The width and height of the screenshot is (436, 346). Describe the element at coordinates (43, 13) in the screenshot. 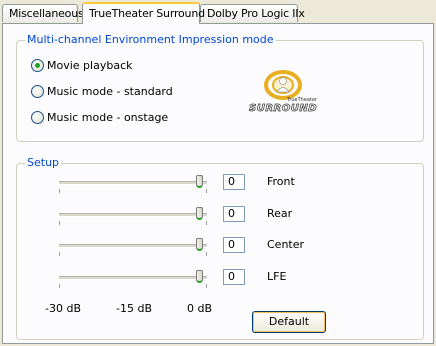

I see `tab-miscellaneous: Miscellaneous` at that location.